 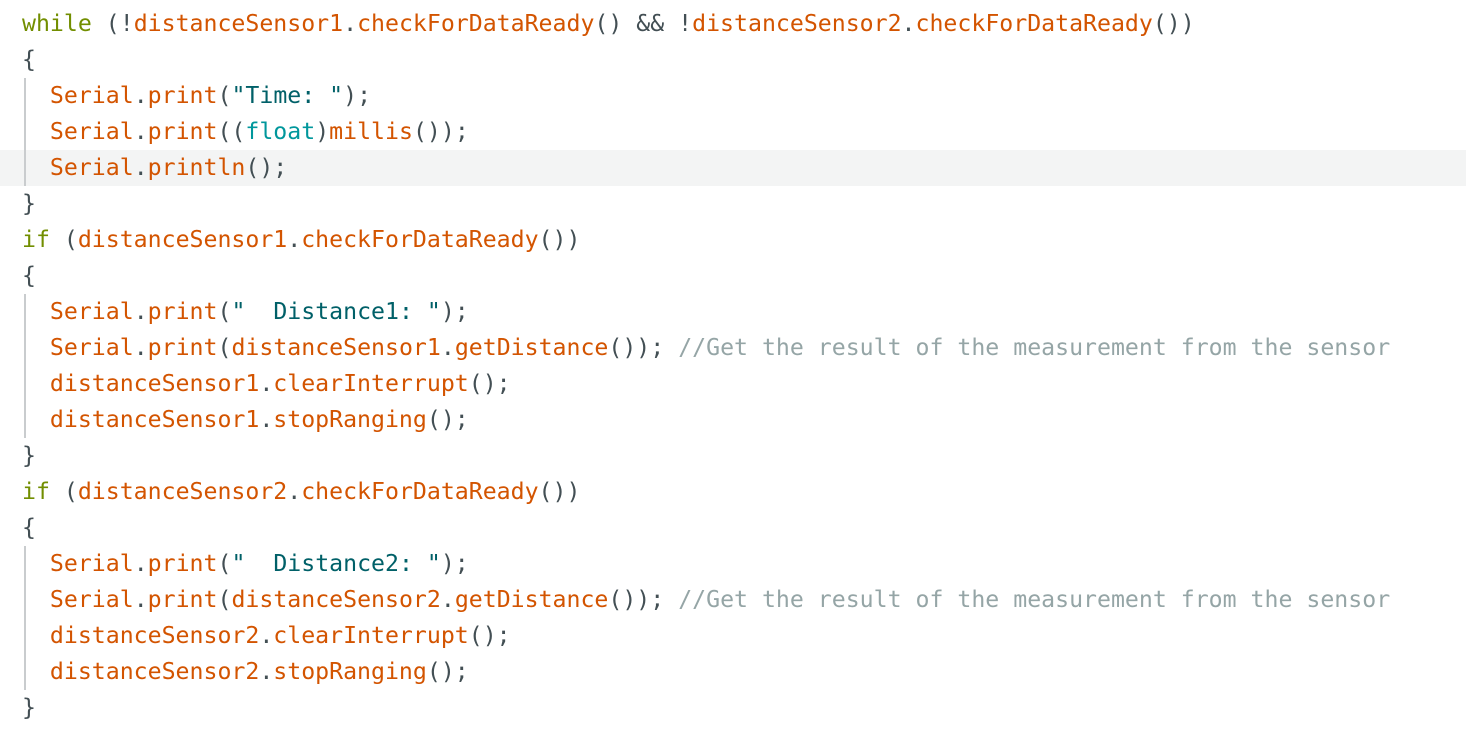 What do you see at coordinates (322, 131) in the screenshot?
I see `code-token-plain: )` at bounding box center [322, 131].